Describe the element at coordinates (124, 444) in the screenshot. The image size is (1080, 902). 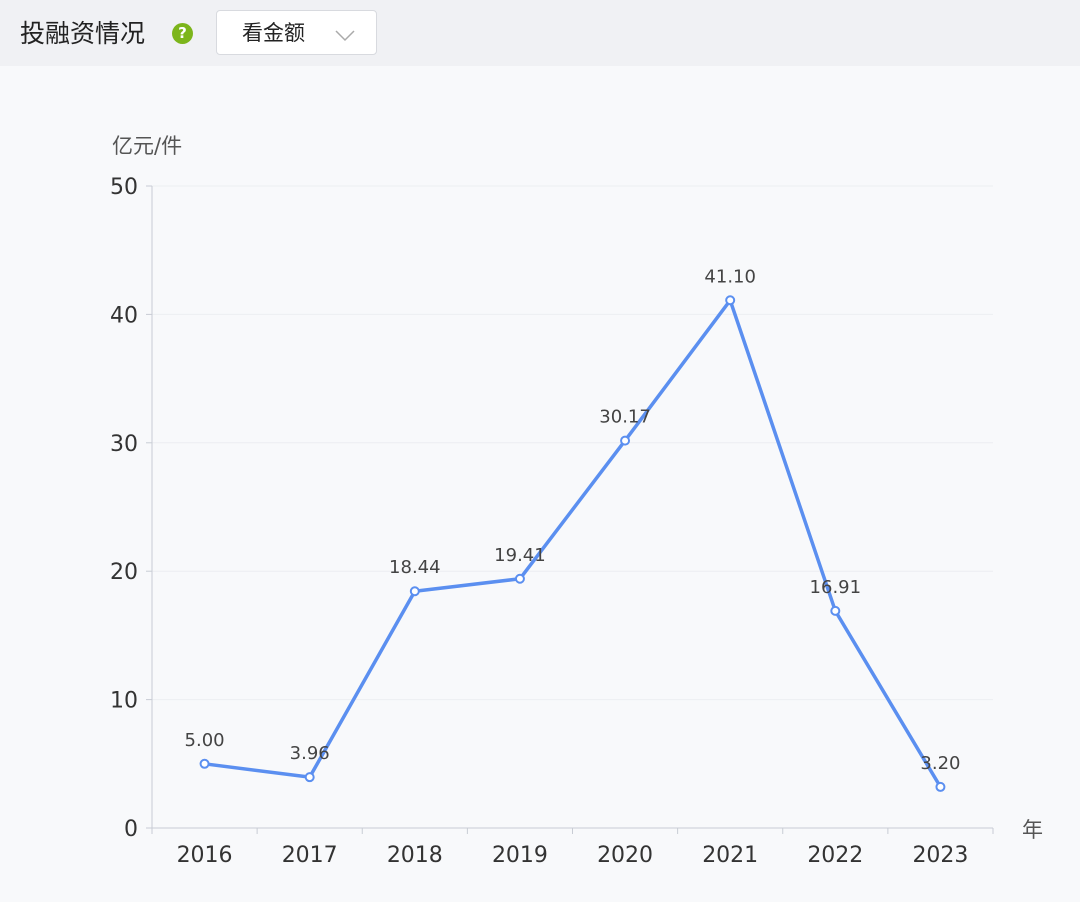
I see `y-tick-label: 30` at that location.